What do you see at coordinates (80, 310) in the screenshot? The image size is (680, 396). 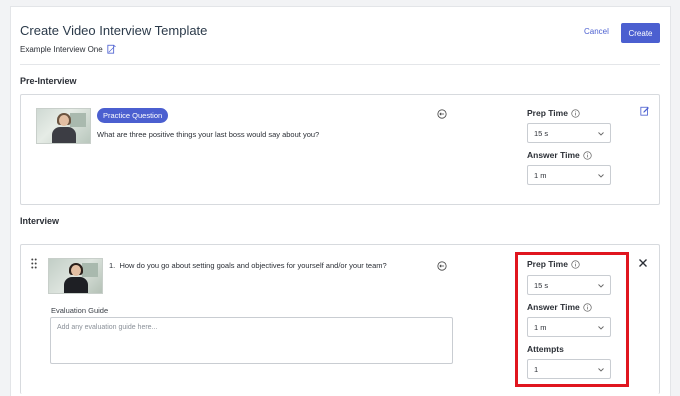 I see `evaluation-guide-label: Evaluation Guide` at bounding box center [80, 310].